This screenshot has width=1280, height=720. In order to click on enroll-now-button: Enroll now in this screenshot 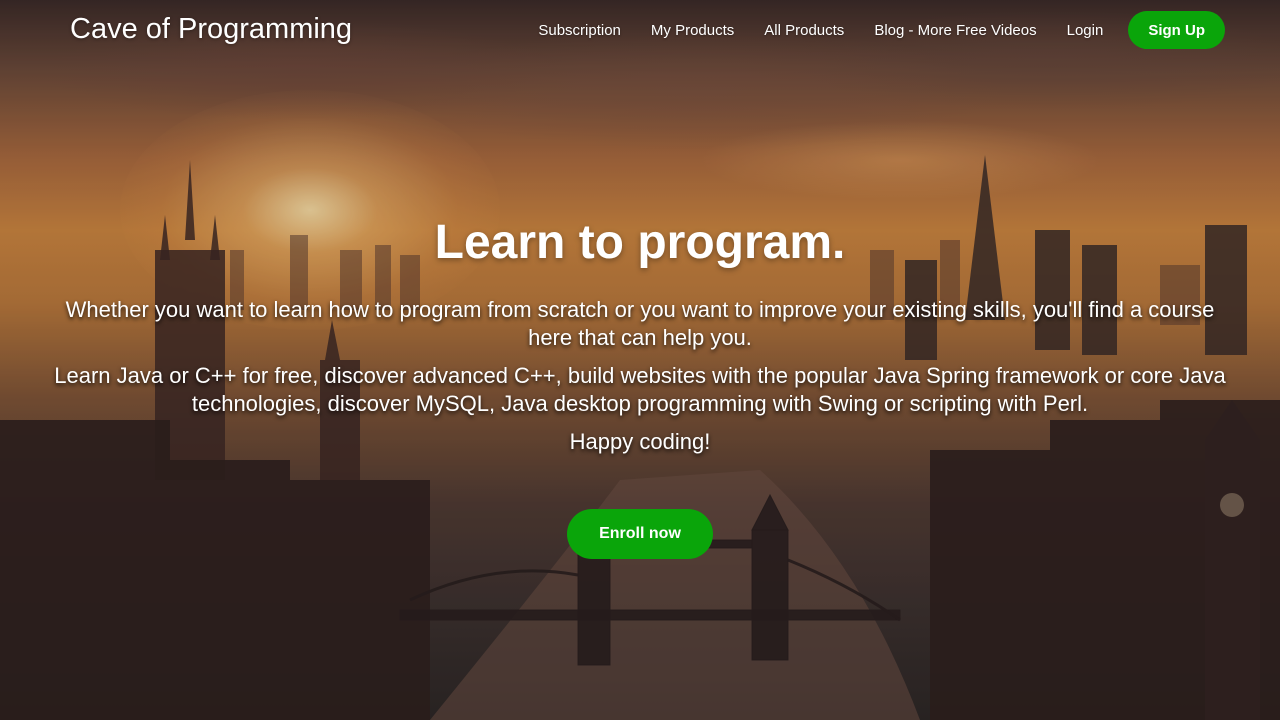, I will do `click(640, 534)`.